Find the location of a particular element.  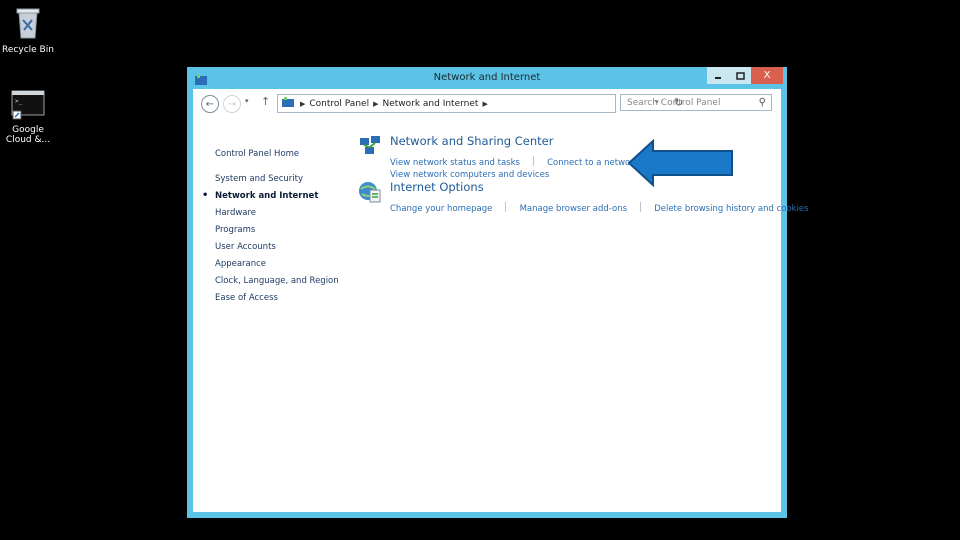

breadcrumb-control-panel: Control Panel is located at coordinates (339, 104).